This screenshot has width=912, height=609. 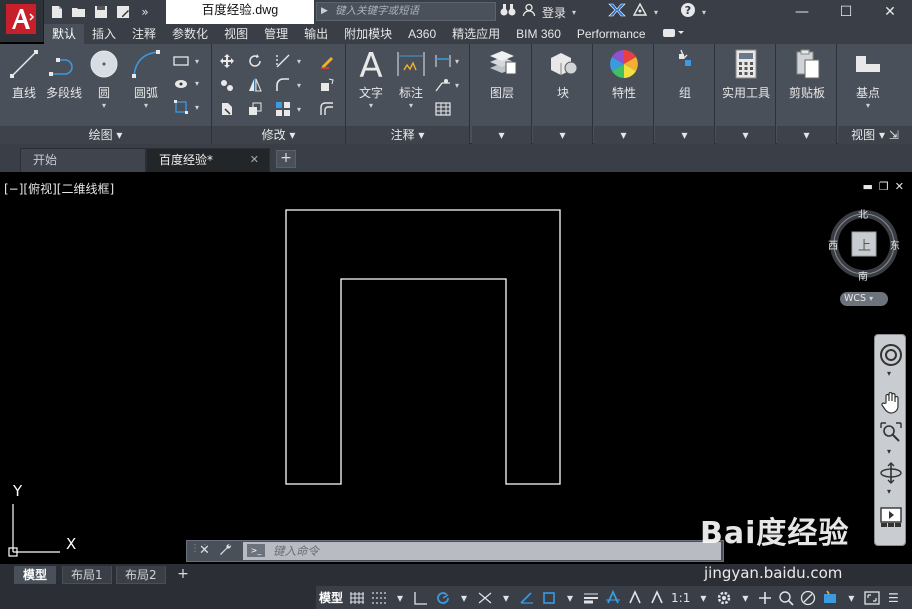 What do you see at coordinates (786, 598) in the screenshot?
I see `isolate-objects-icon` at bounding box center [786, 598].